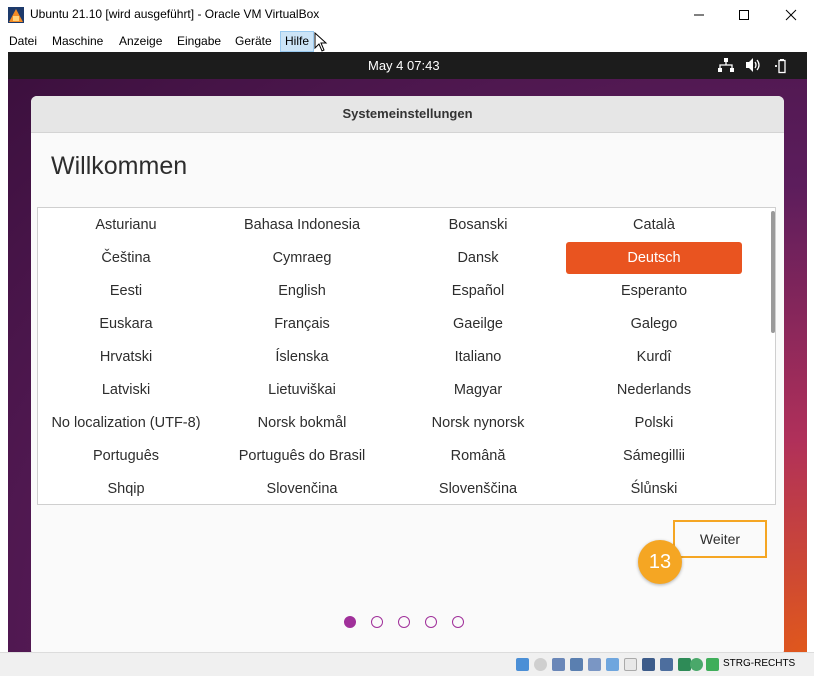 Image resolution: width=814 pixels, height=676 pixels. I want to click on network-icon, so click(726, 65).